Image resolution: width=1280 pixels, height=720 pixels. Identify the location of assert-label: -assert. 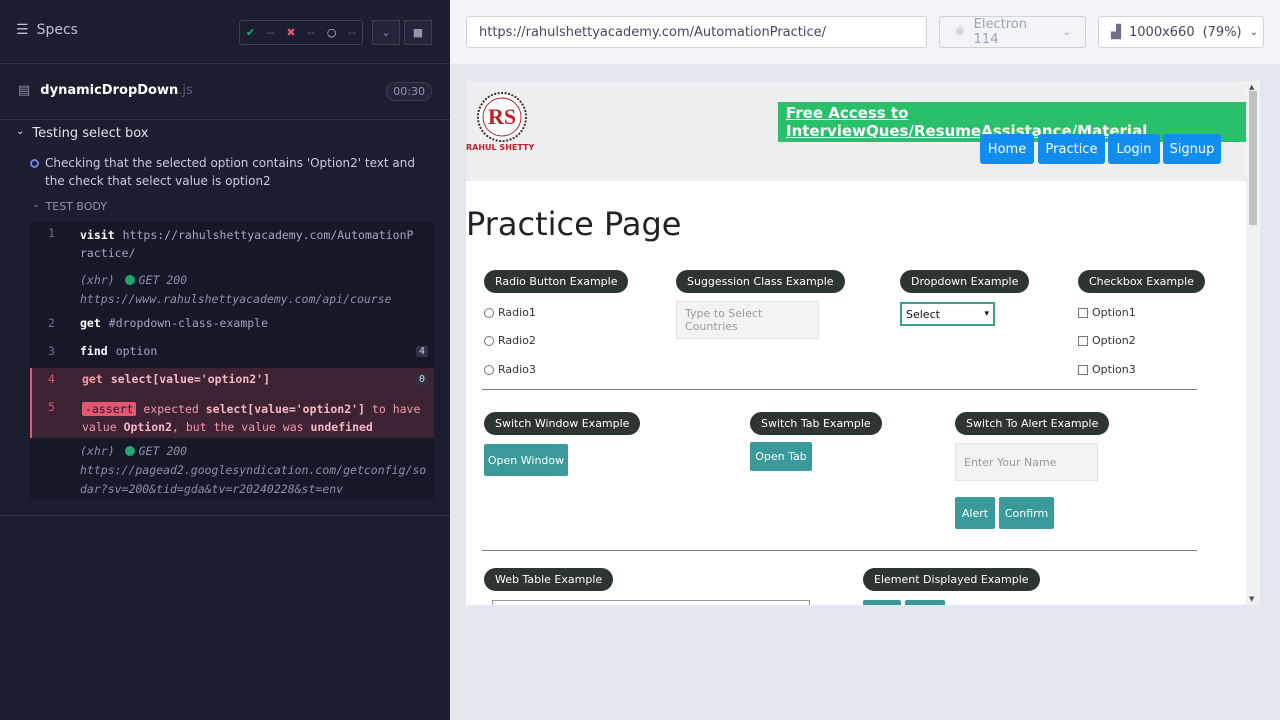
(109, 409).